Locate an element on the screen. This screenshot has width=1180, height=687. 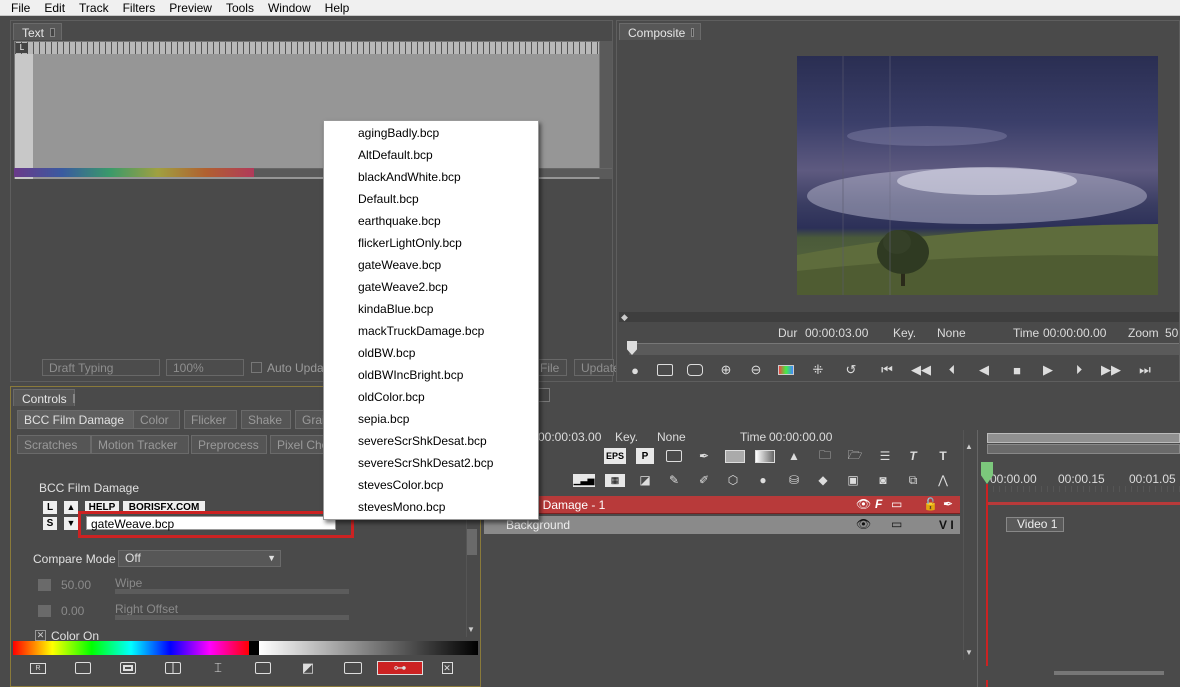
subtab-shake: Shake is located at coordinates (266, 419).